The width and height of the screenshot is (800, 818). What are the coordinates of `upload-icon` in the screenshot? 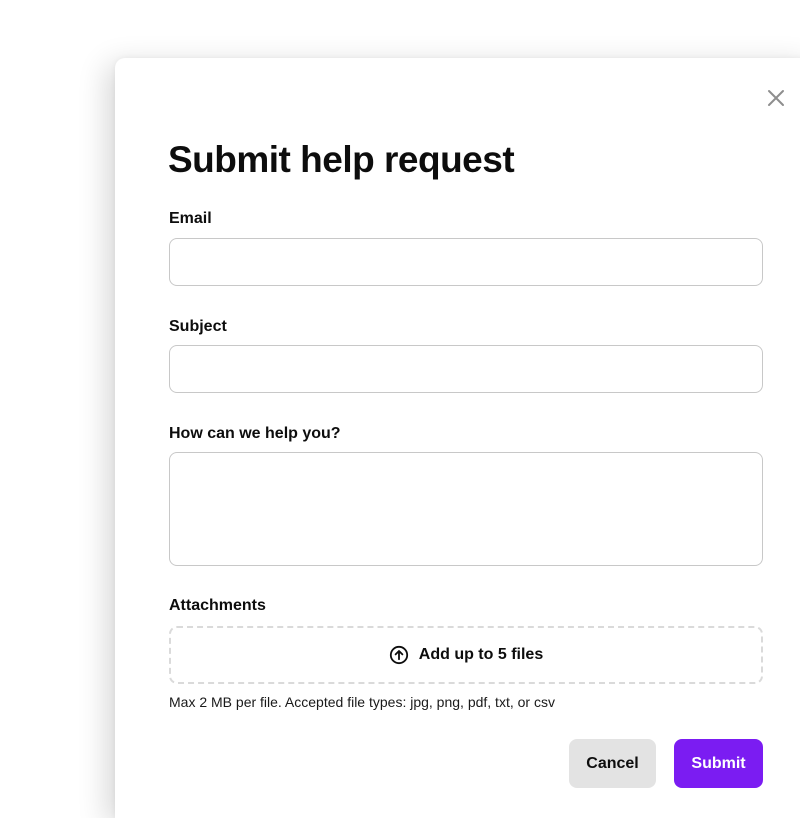 It's located at (399, 655).